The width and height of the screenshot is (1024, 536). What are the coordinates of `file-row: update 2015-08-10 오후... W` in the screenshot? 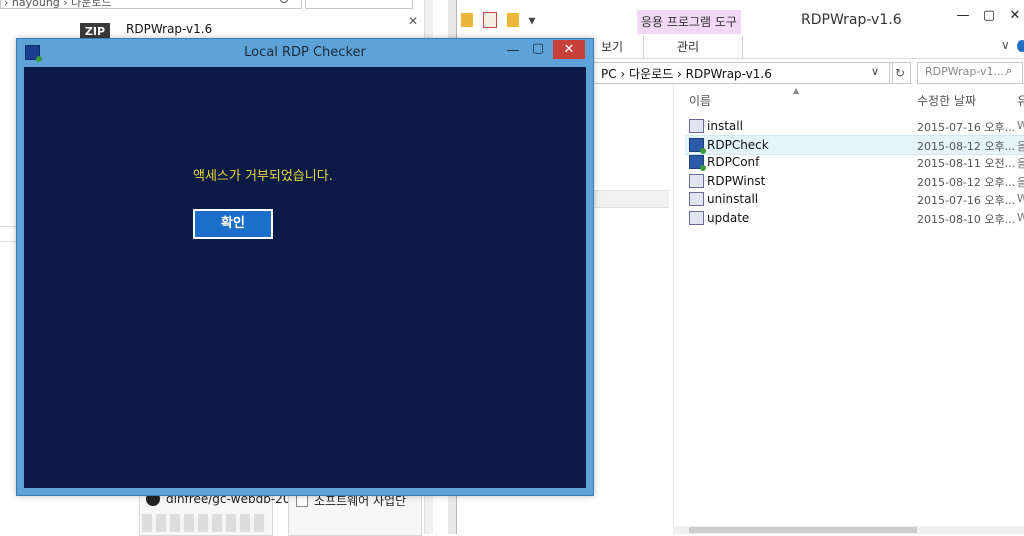 It's located at (854, 218).